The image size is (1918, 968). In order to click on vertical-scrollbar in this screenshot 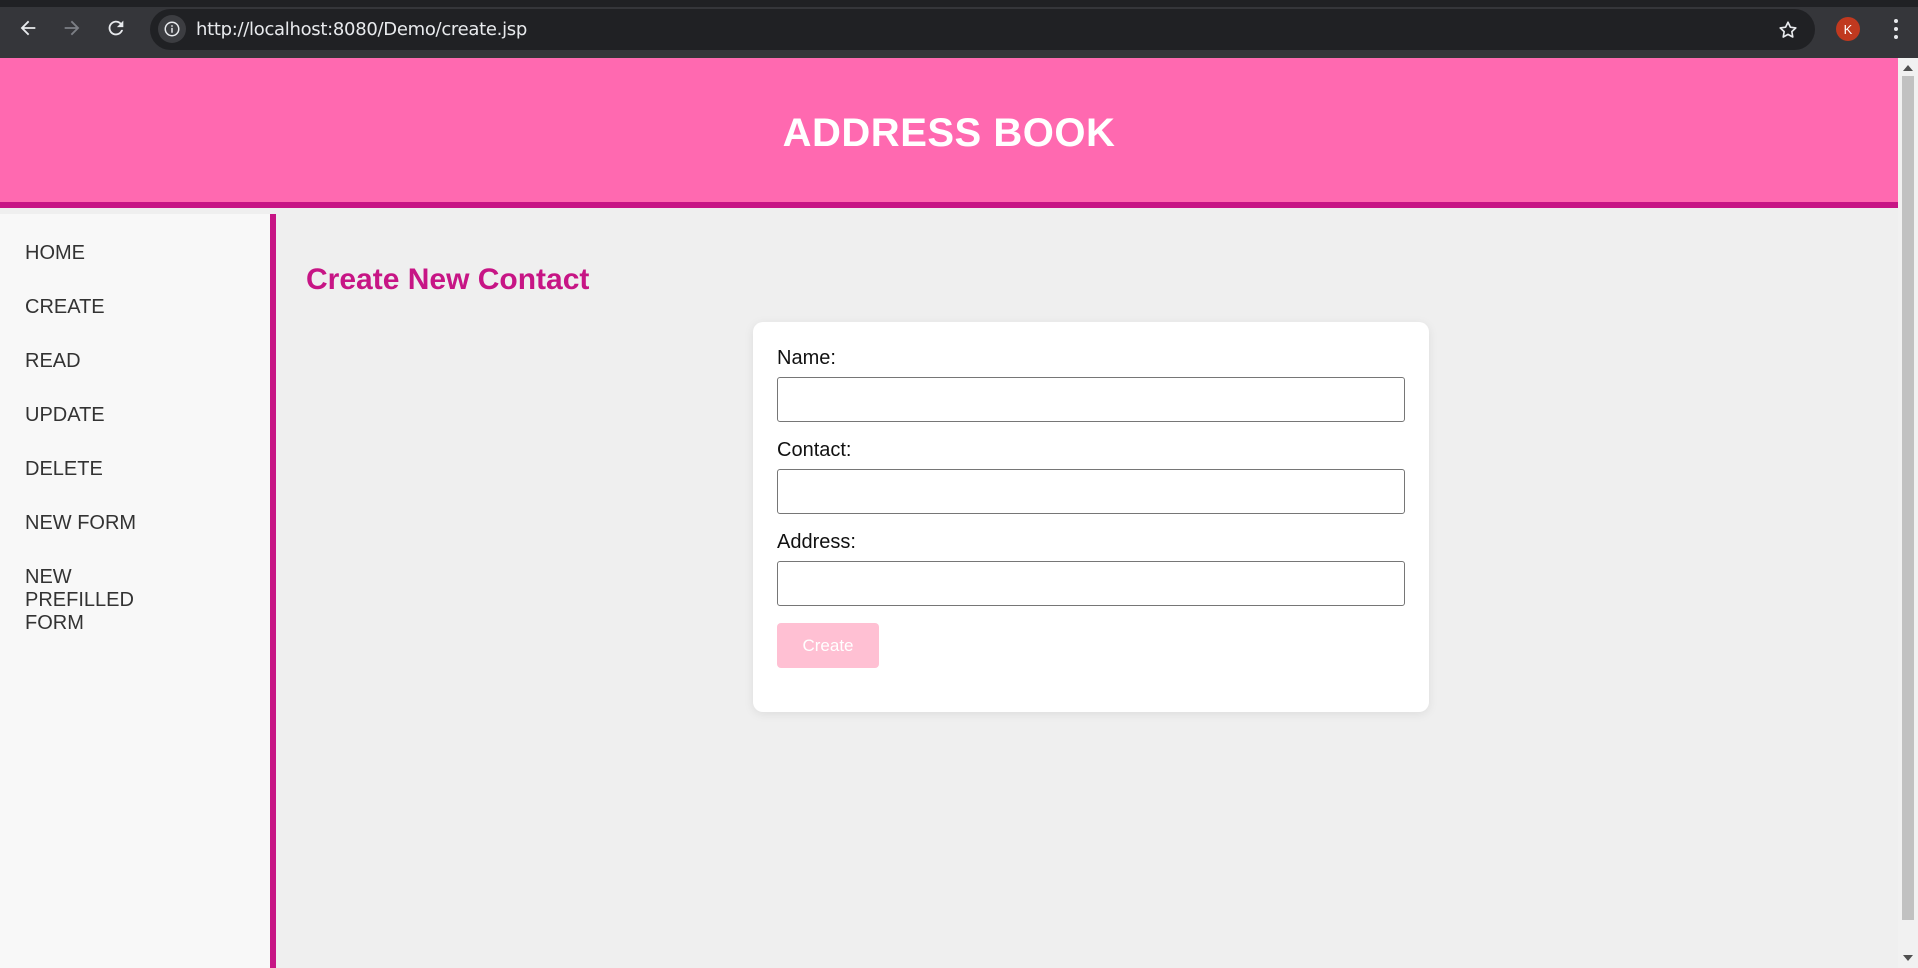, I will do `click(1908, 513)`.